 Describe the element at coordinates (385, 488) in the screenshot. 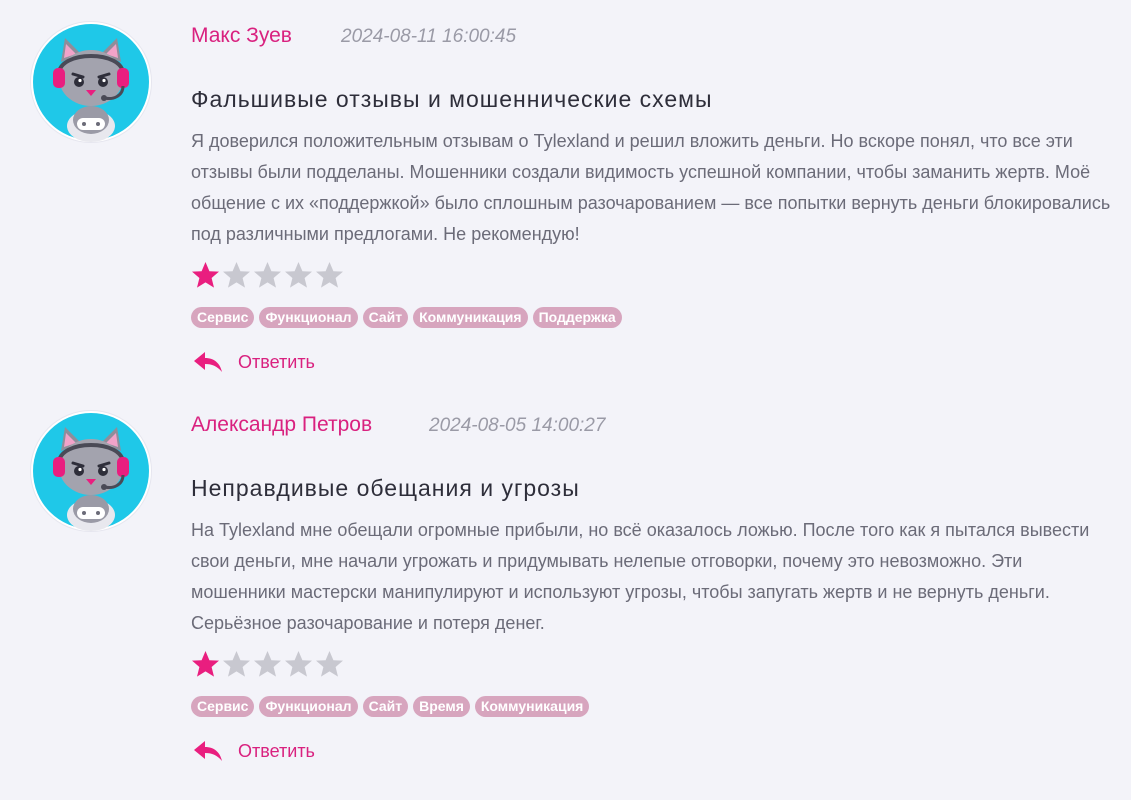

I see `review-title: Неправдивые обещания и угрозы` at that location.